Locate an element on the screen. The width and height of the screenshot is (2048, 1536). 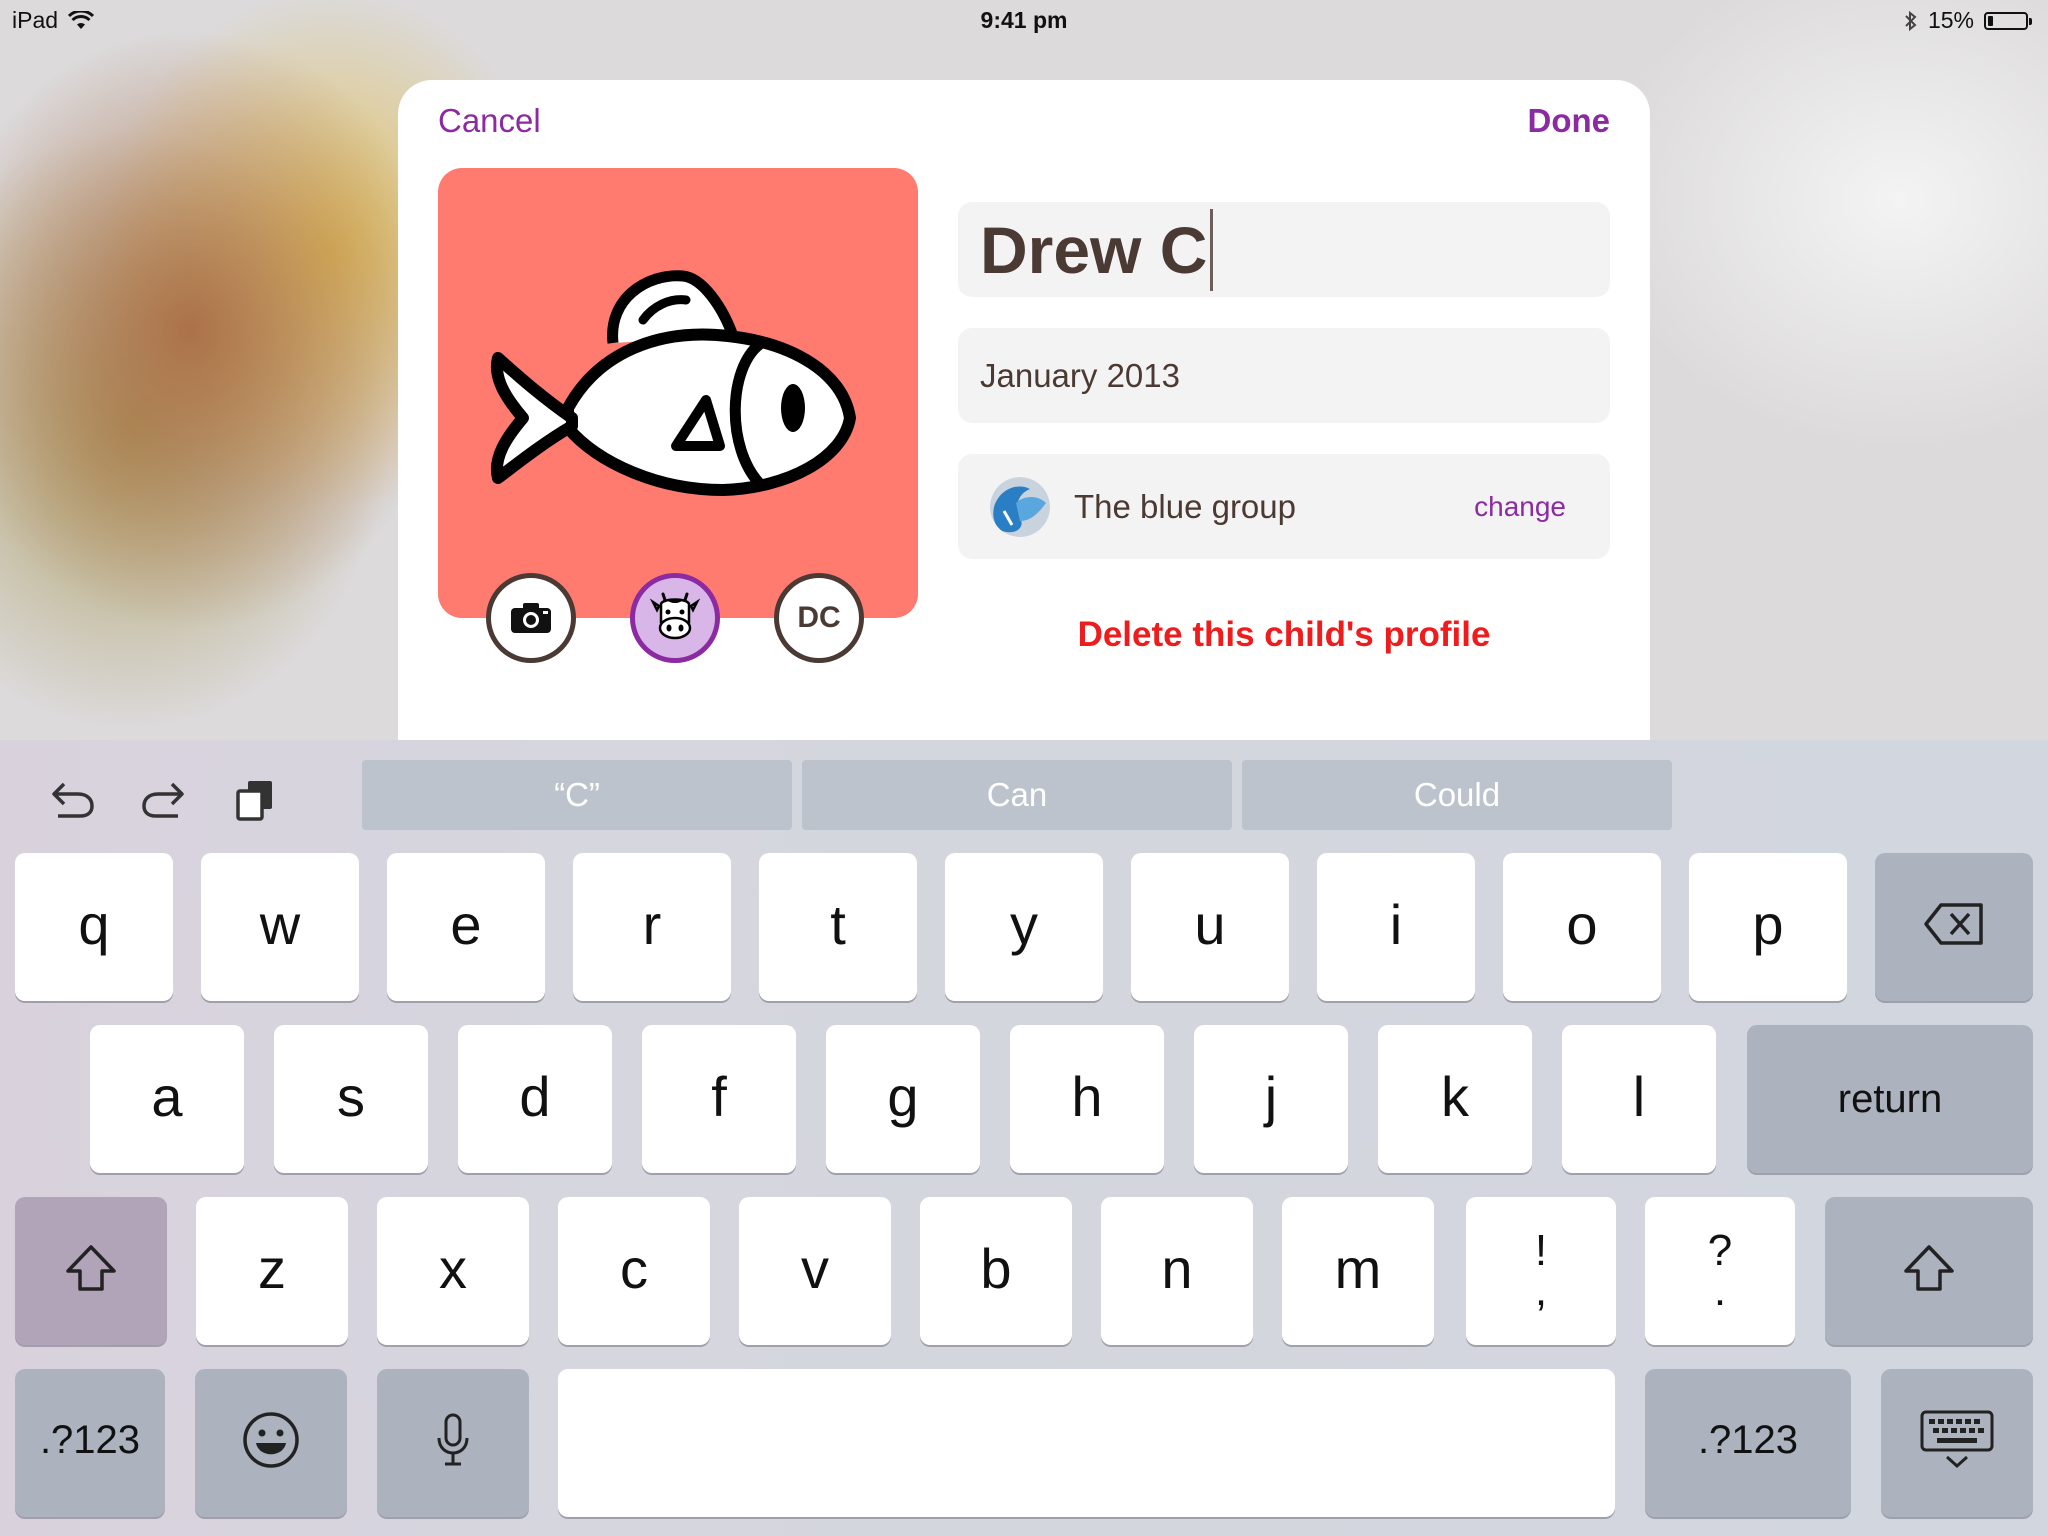
dictation-key is located at coordinates (453, 1443).